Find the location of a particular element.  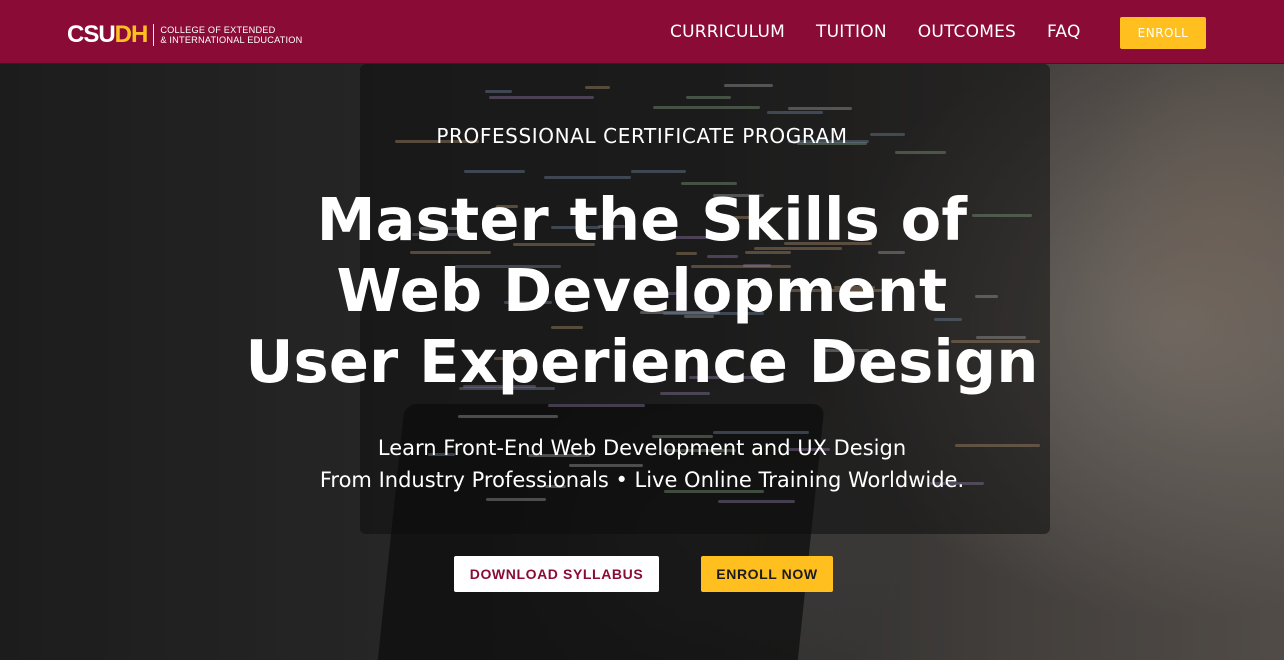

logo-line-2: & INTERNATIONAL EDUCATION is located at coordinates (231, 40).